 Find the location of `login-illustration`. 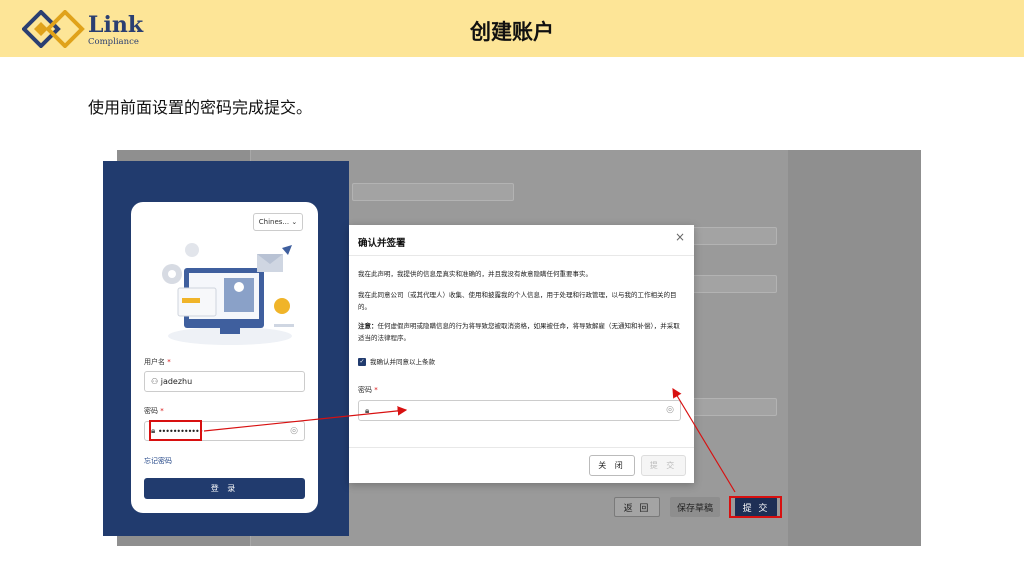

login-illustration is located at coordinates (228, 294).